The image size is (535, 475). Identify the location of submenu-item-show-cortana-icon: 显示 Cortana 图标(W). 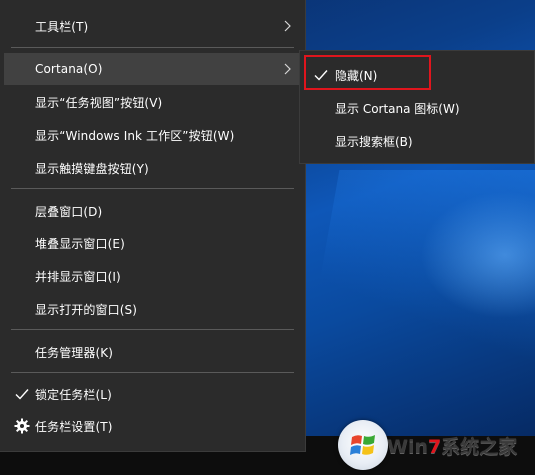
(418, 108).